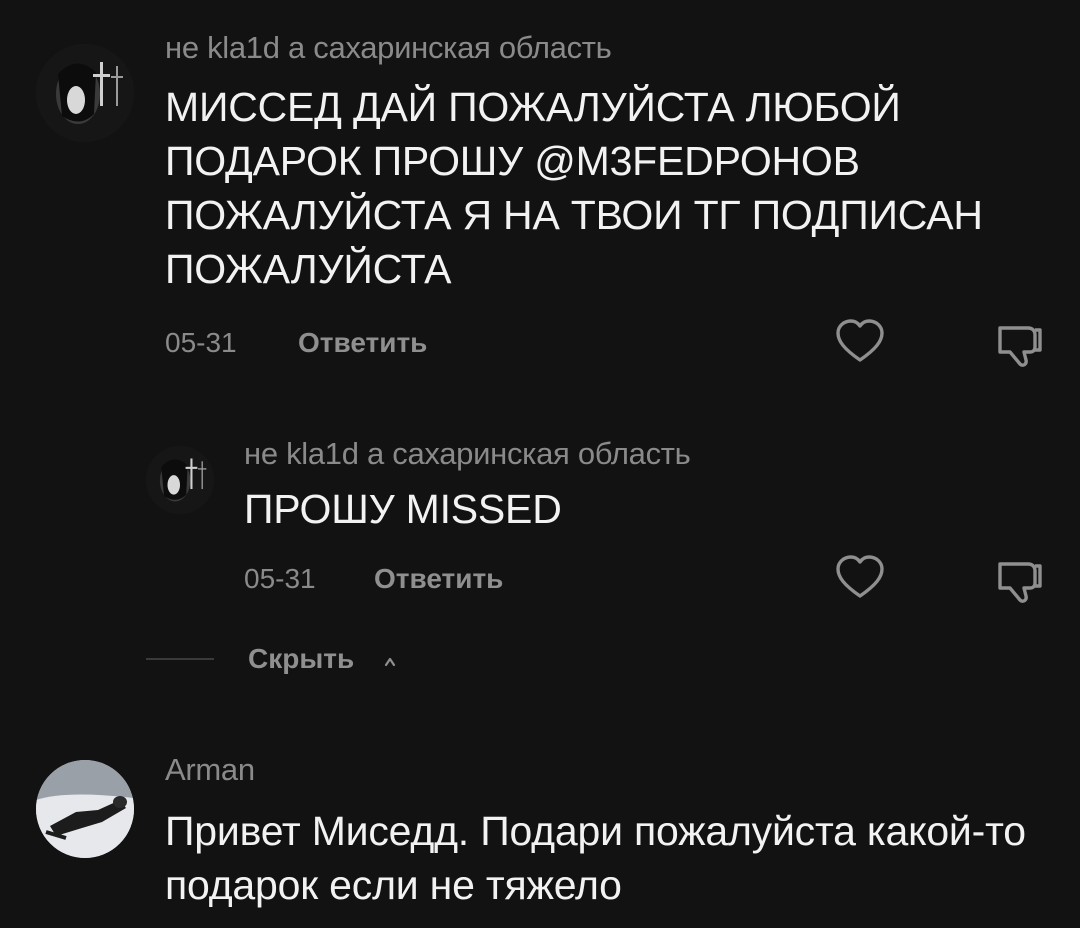 The width and height of the screenshot is (1080, 928). What do you see at coordinates (390, 661) in the screenshot?
I see `chevron-up-icon` at bounding box center [390, 661].